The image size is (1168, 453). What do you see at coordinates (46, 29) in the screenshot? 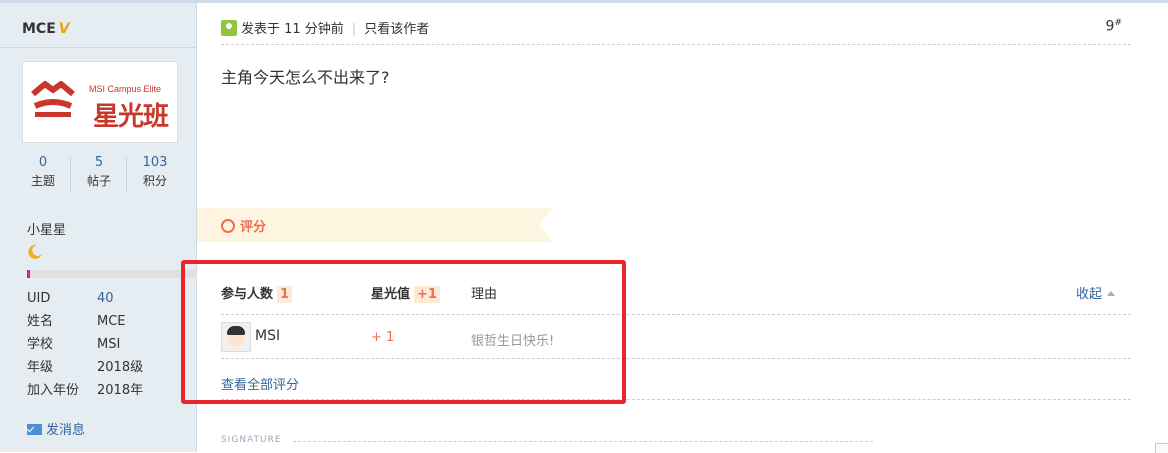
I see `author-name: MCE V` at bounding box center [46, 29].